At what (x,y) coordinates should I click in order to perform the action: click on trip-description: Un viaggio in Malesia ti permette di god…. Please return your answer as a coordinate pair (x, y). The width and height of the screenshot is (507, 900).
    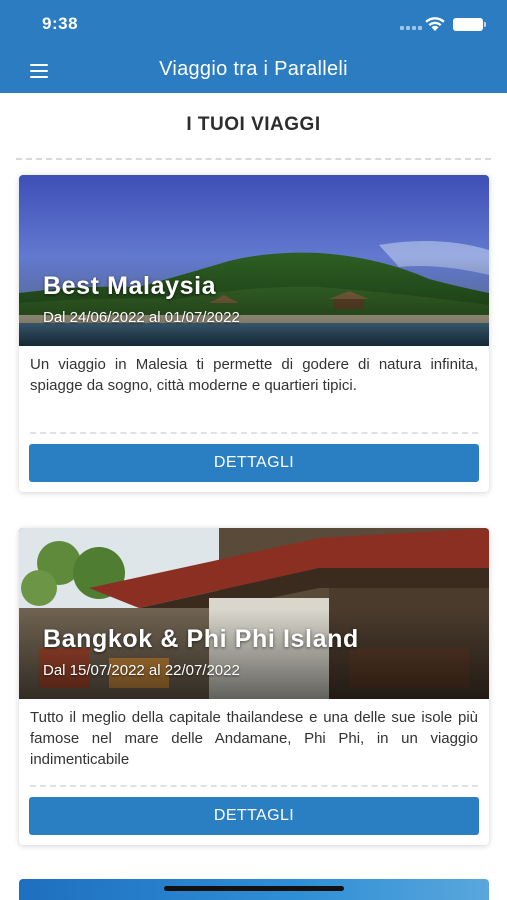
    Looking at the image, I should click on (254, 375).